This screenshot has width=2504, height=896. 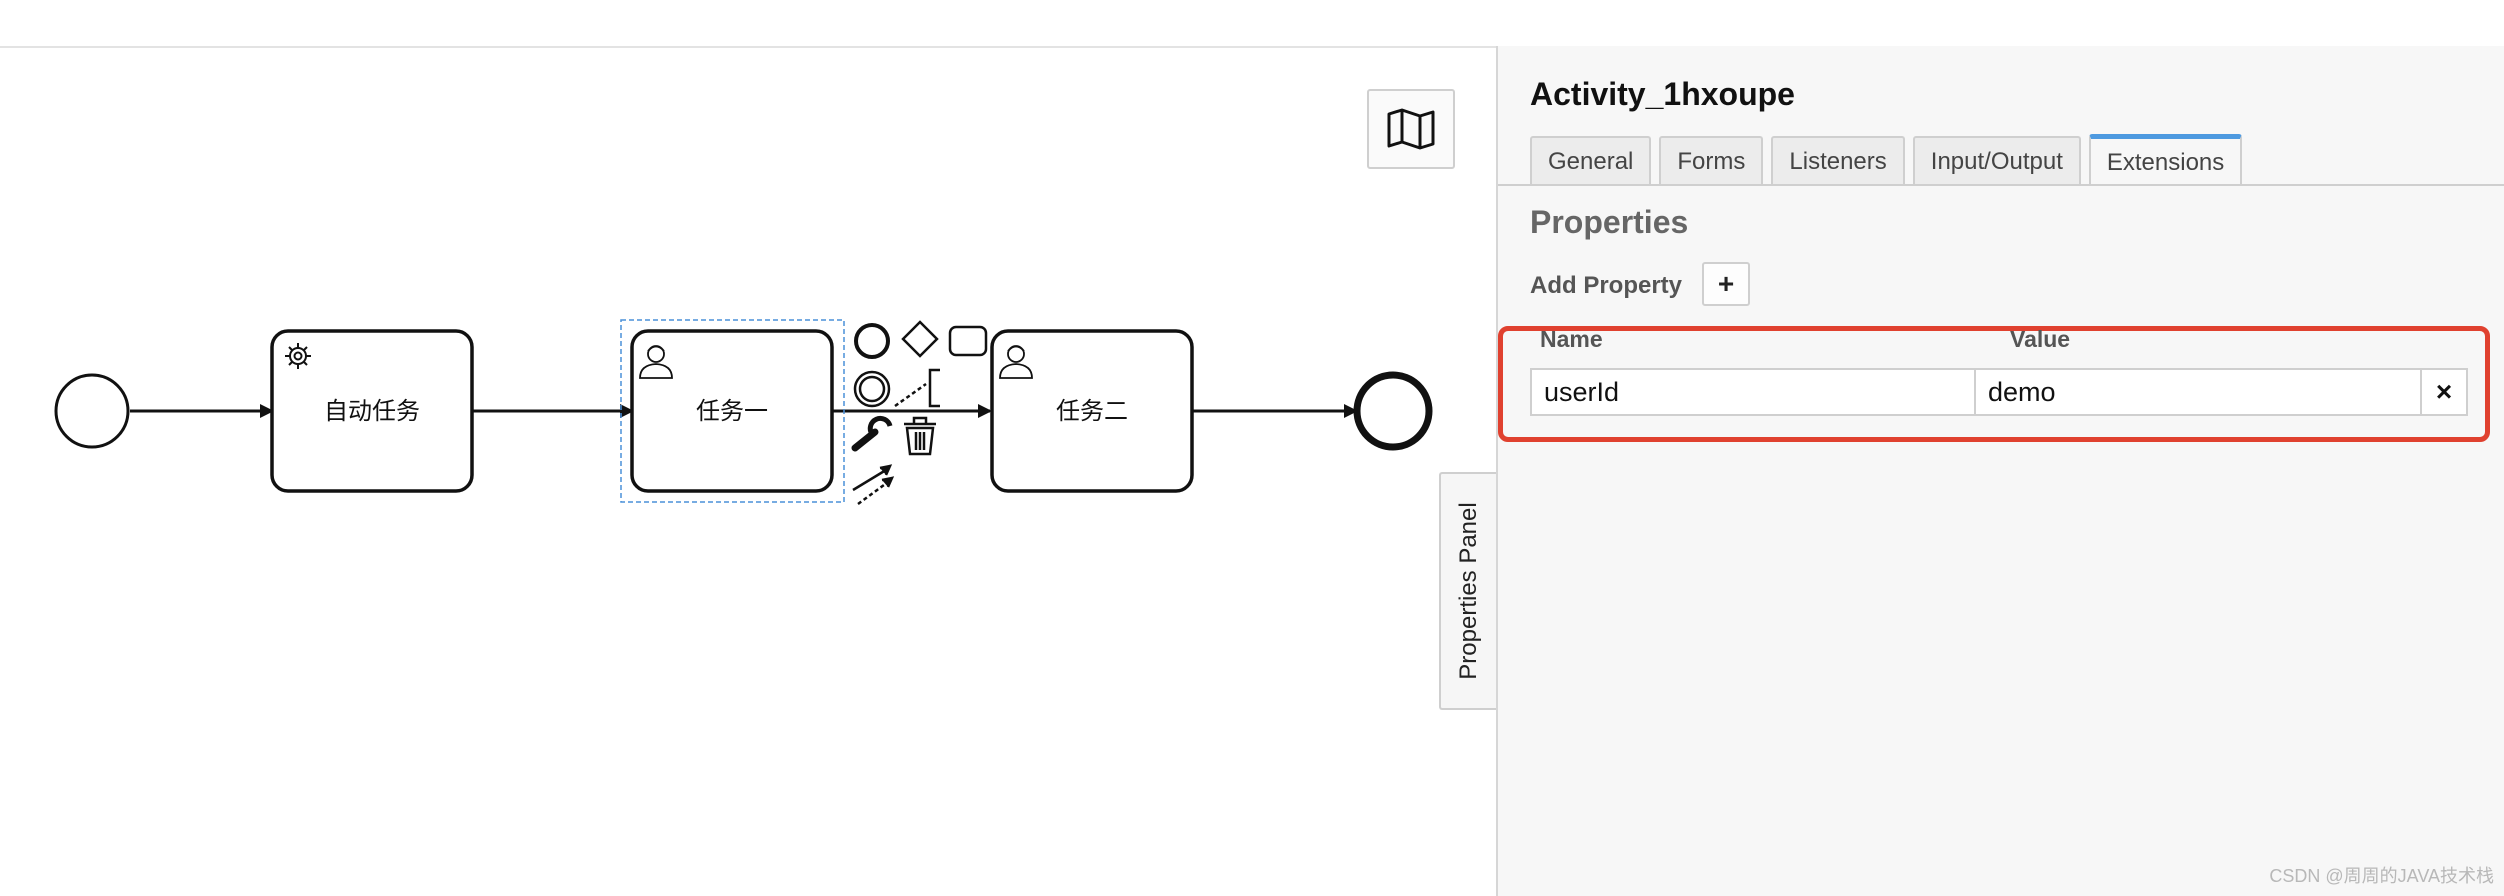 I want to click on add-property-button: +, so click(x=1726, y=284).